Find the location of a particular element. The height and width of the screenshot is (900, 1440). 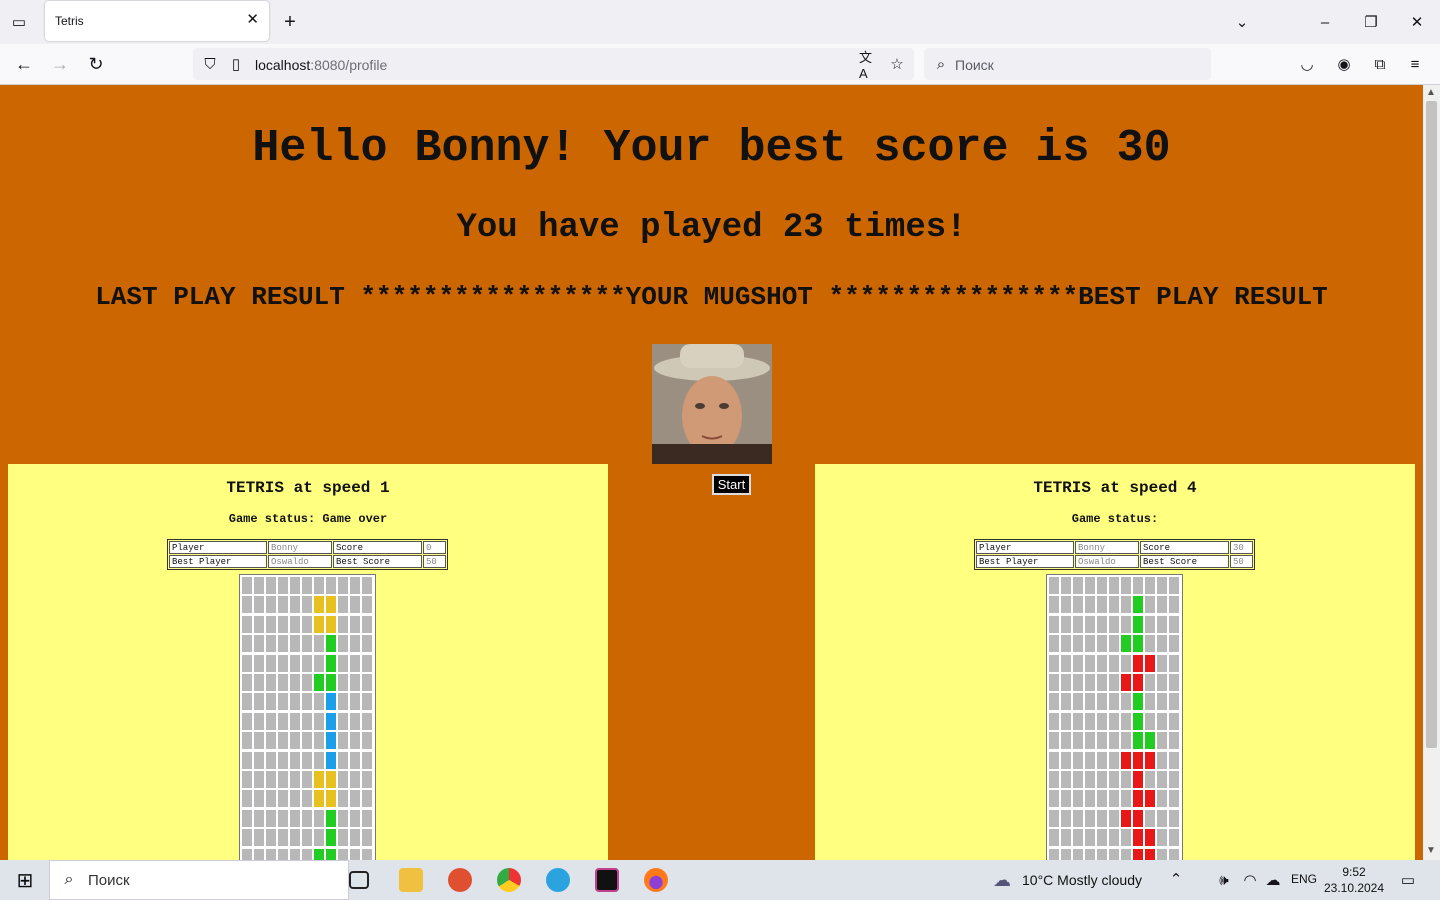

forward-icon: → is located at coordinates (60, 64).